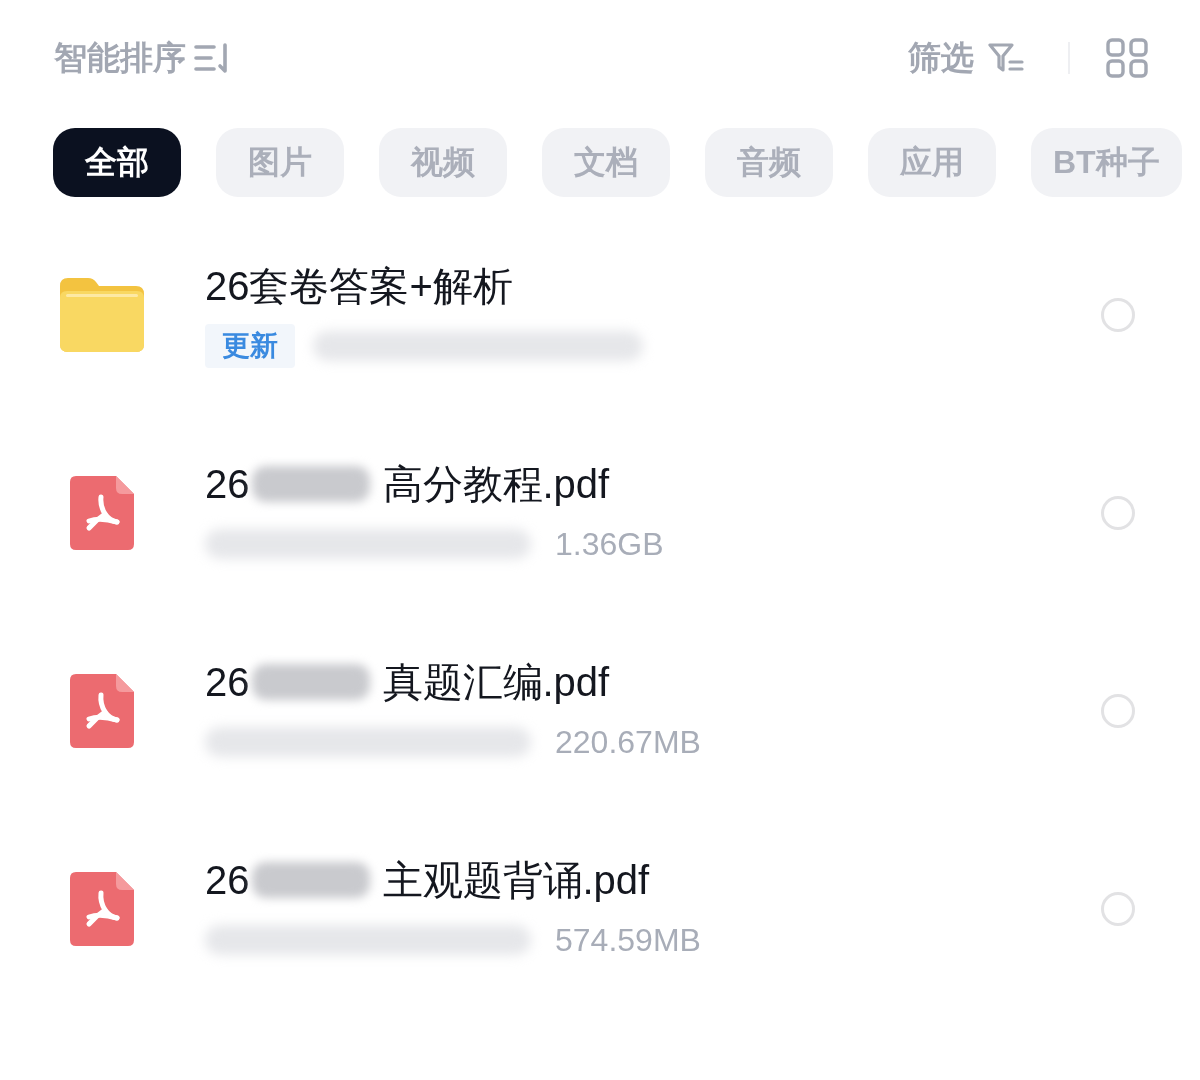 The image size is (1200, 1080). What do you see at coordinates (117, 162) in the screenshot?
I see `category-tab: 全部` at bounding box center [117, 162].